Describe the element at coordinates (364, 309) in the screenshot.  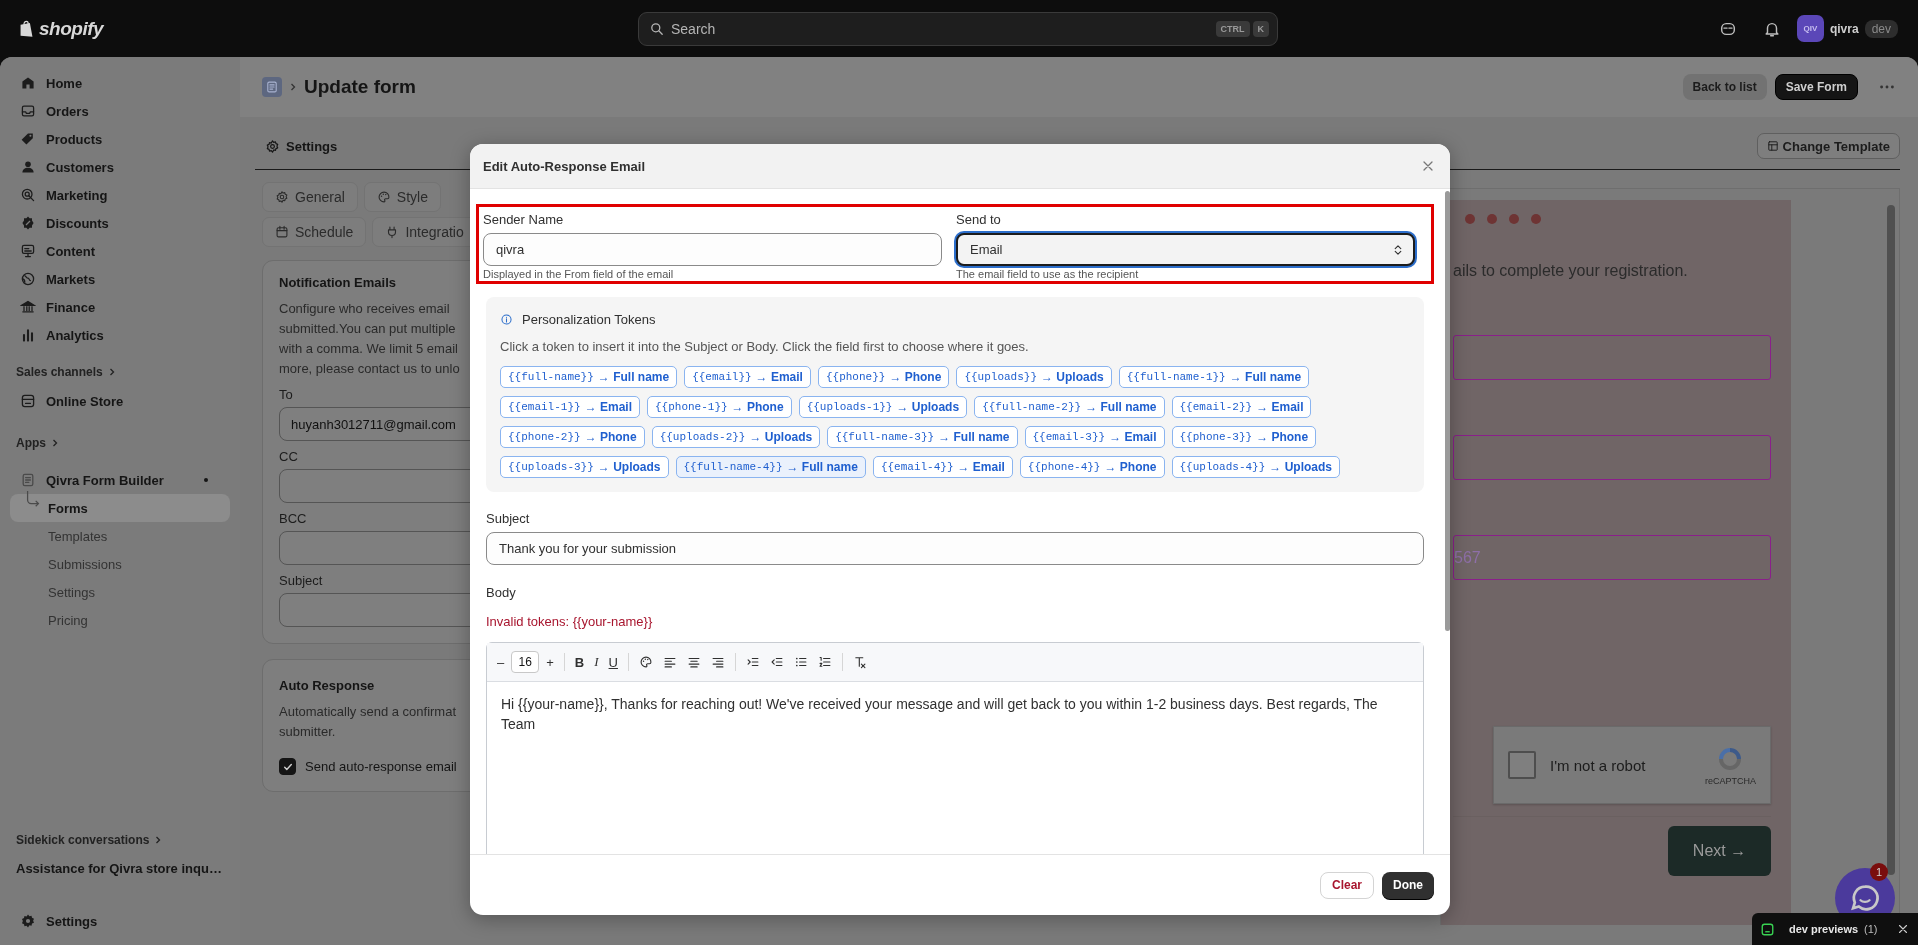
I see `description-text: Configure who receives email` at that location.